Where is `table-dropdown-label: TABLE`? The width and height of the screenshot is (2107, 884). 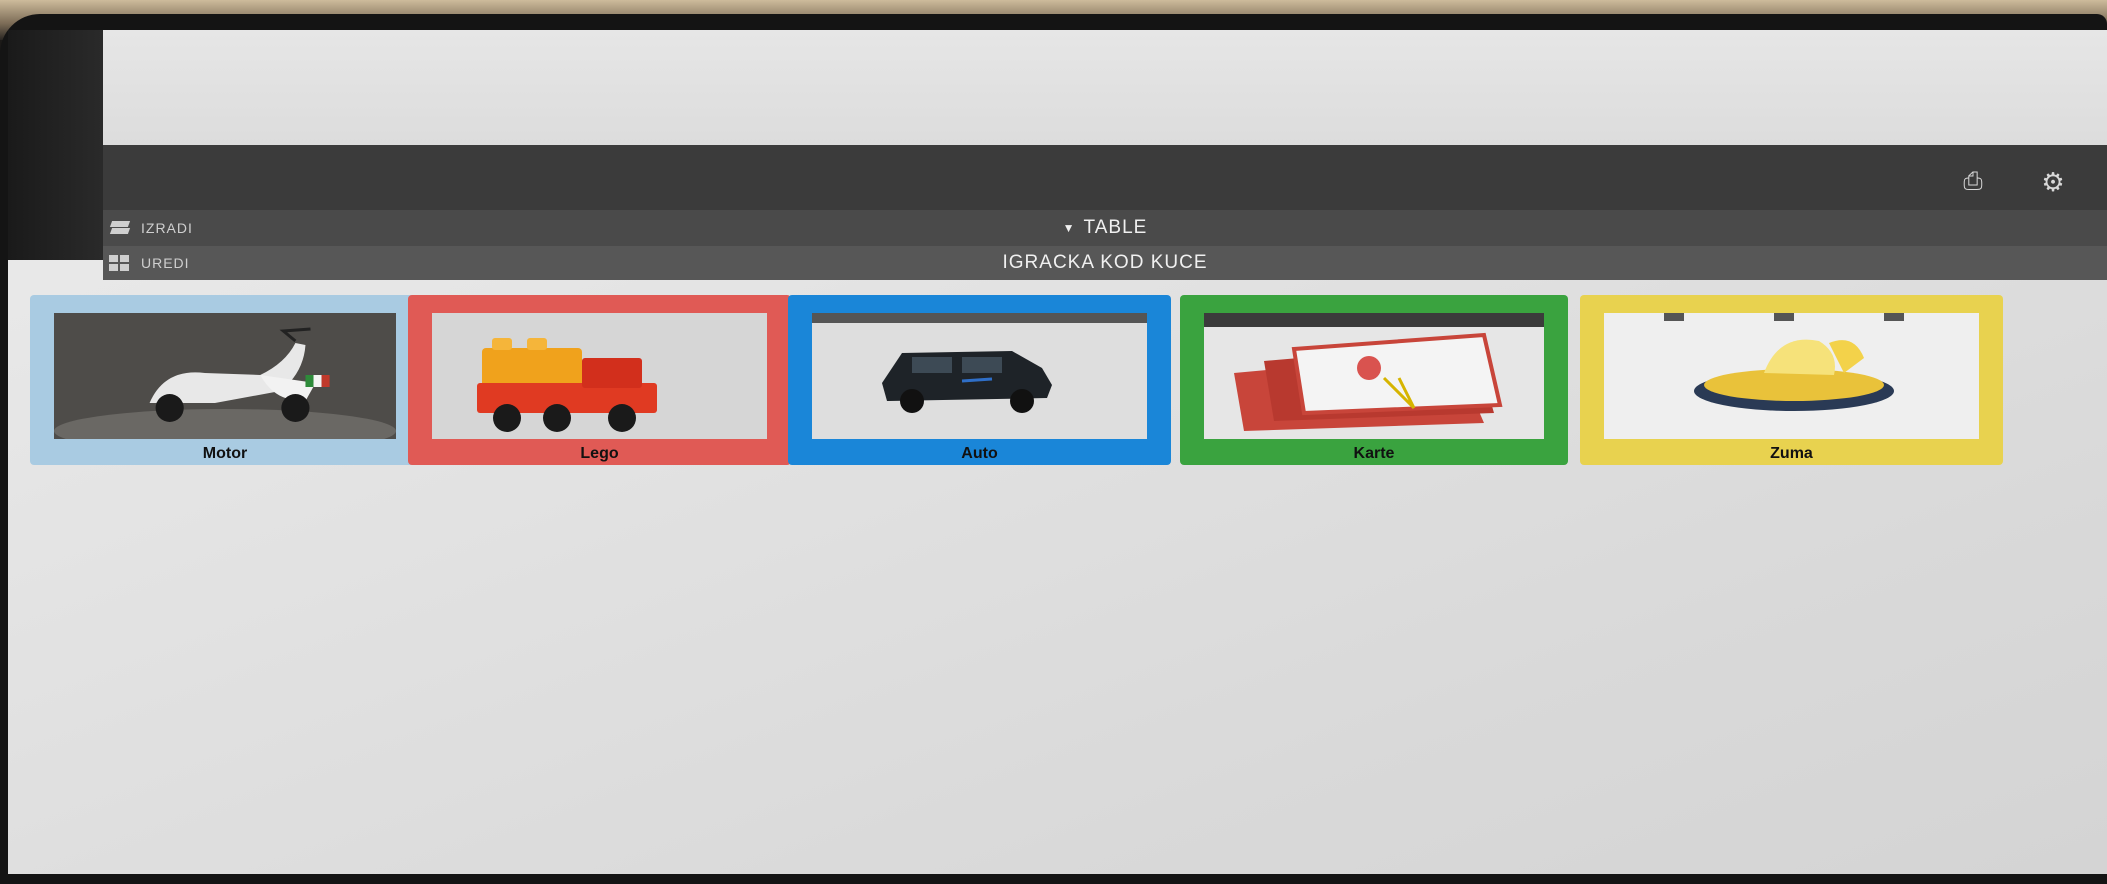
table-dropdown-label: TABLE is located at coordinates (1115, 227).